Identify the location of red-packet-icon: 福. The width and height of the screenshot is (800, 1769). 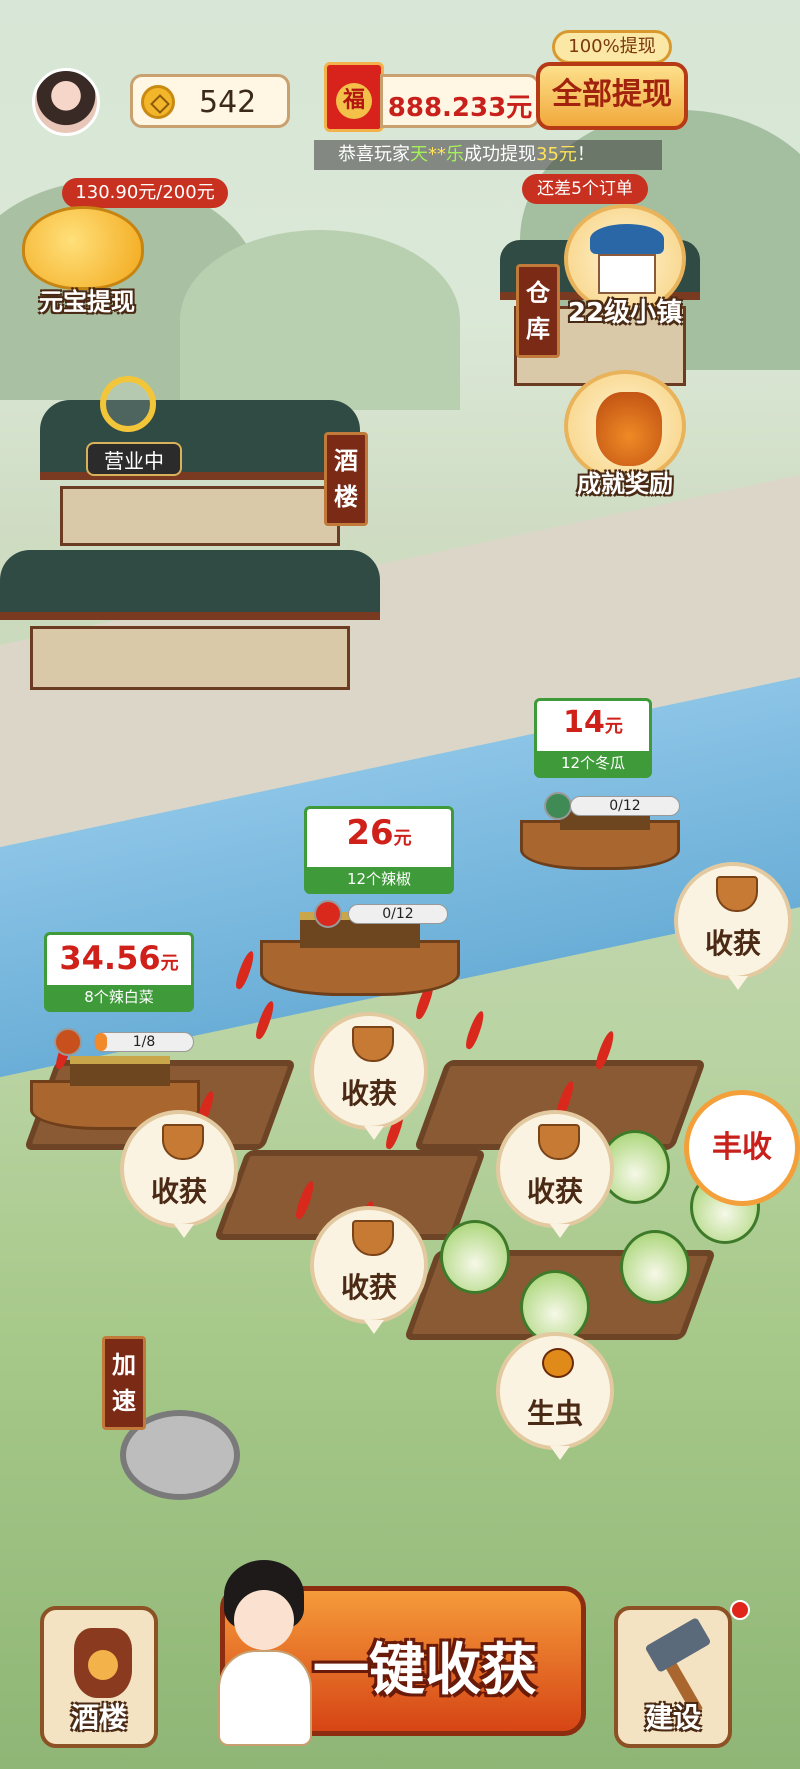
(354, 97).